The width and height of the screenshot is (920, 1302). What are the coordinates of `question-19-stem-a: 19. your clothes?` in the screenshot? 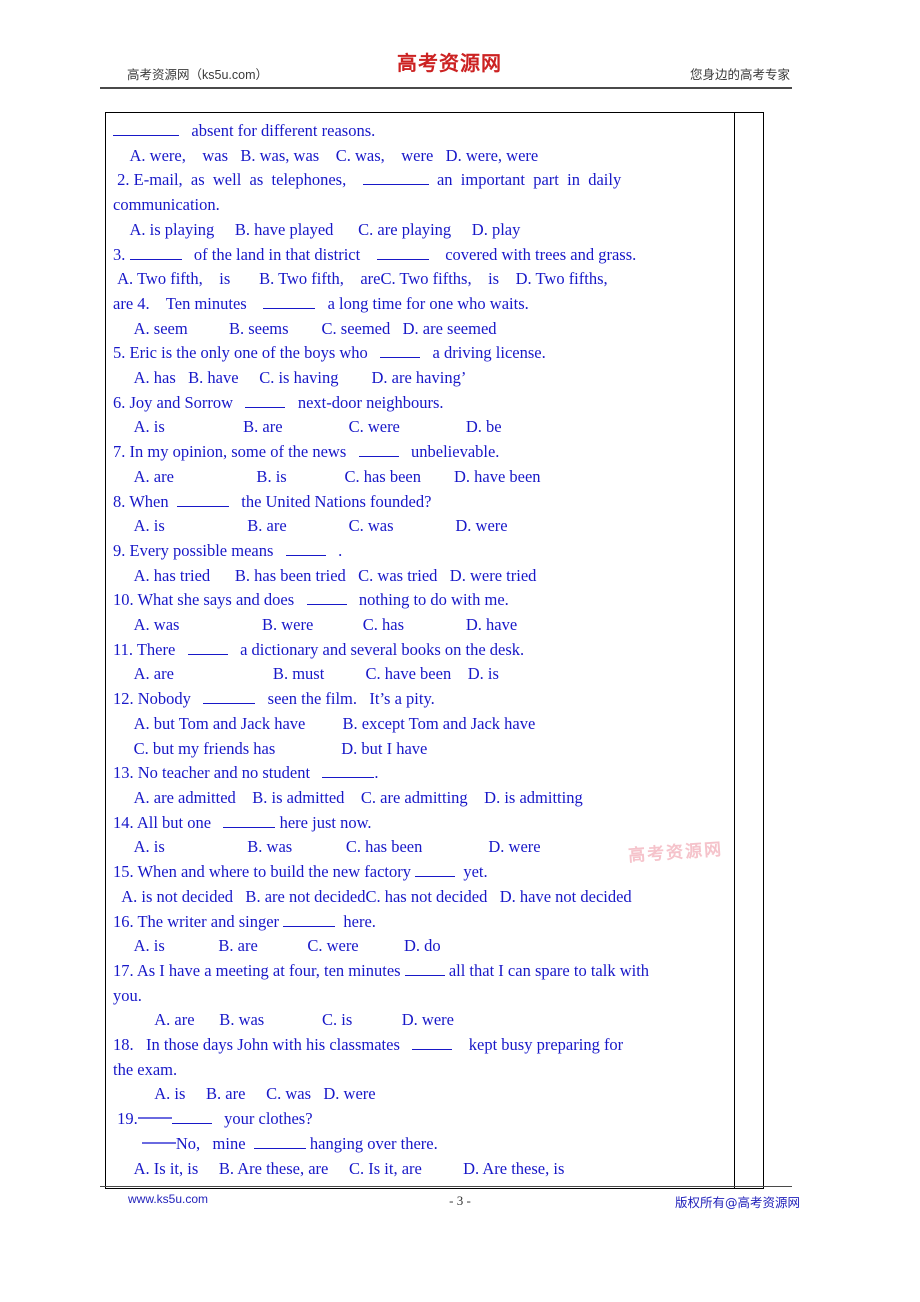 It's located at (420, 1119).